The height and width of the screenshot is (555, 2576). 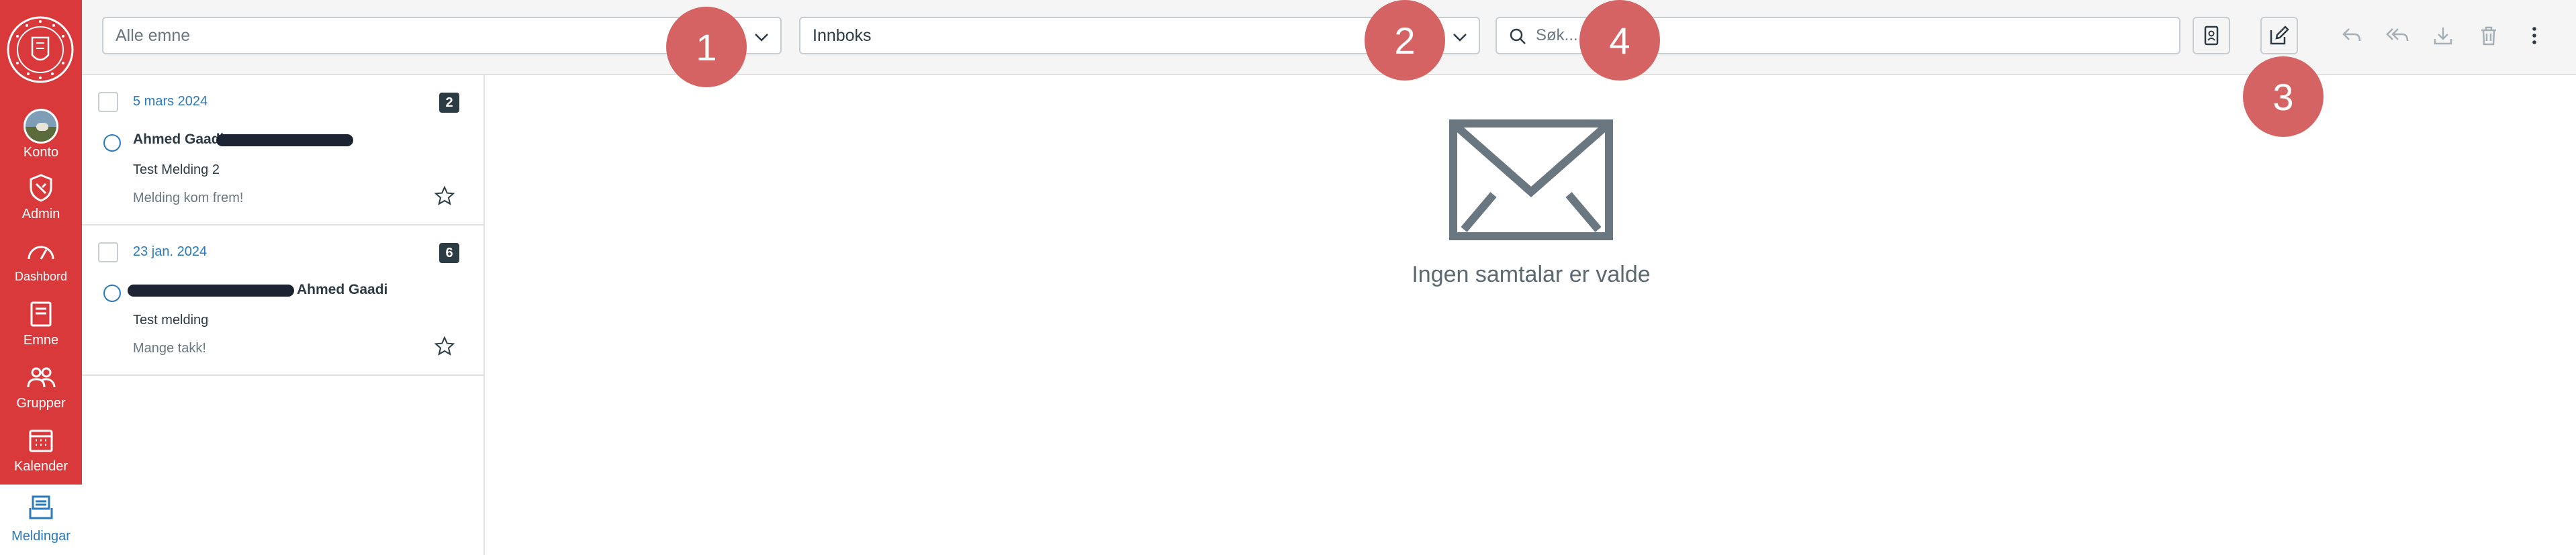 I want to click on reply-all-icon, so click(x=2397, y=35).